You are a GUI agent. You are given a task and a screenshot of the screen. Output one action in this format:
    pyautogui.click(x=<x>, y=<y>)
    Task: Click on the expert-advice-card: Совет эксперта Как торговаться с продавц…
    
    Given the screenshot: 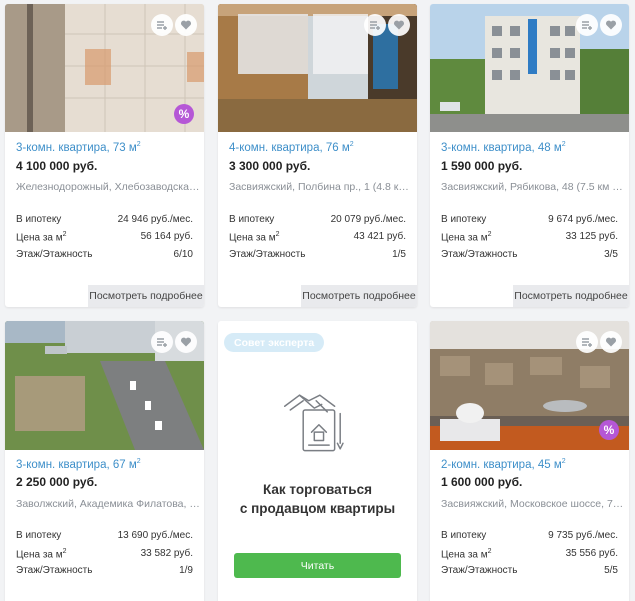 What is the action you would take?
    pyautogui.click(x=317, y=461)
    